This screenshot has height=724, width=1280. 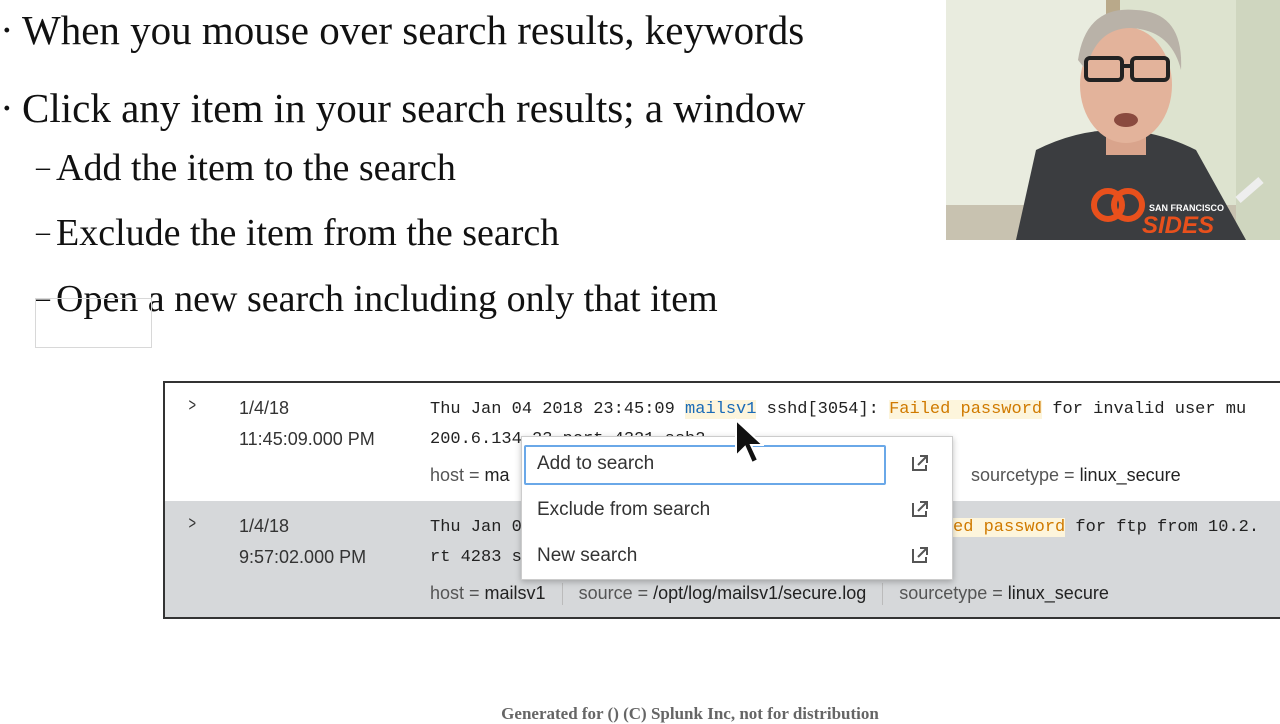 What do you see at coordinates (759, 593) in the screenshot?
I see `field-value: /opt/log/mailsv1/secure.log` at bounding box center [759, 593].